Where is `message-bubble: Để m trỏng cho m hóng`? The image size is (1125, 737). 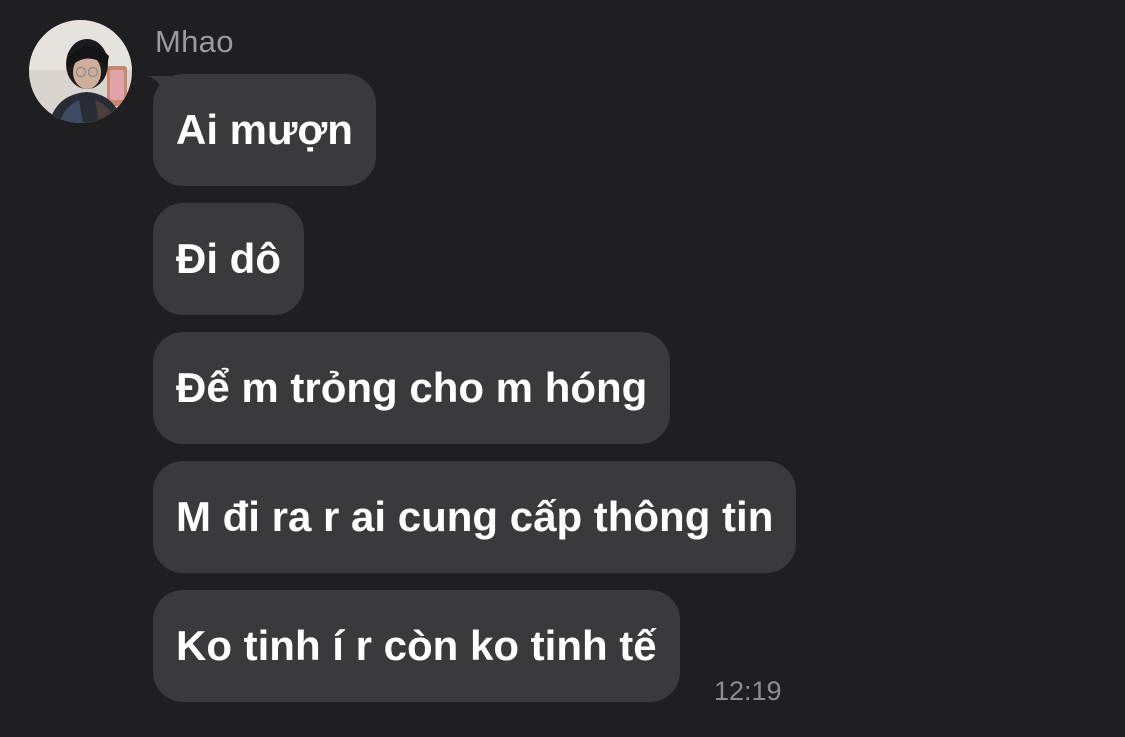 message-bubble: Để m trỏng cho m hóng is located at coordinates (412, 388).